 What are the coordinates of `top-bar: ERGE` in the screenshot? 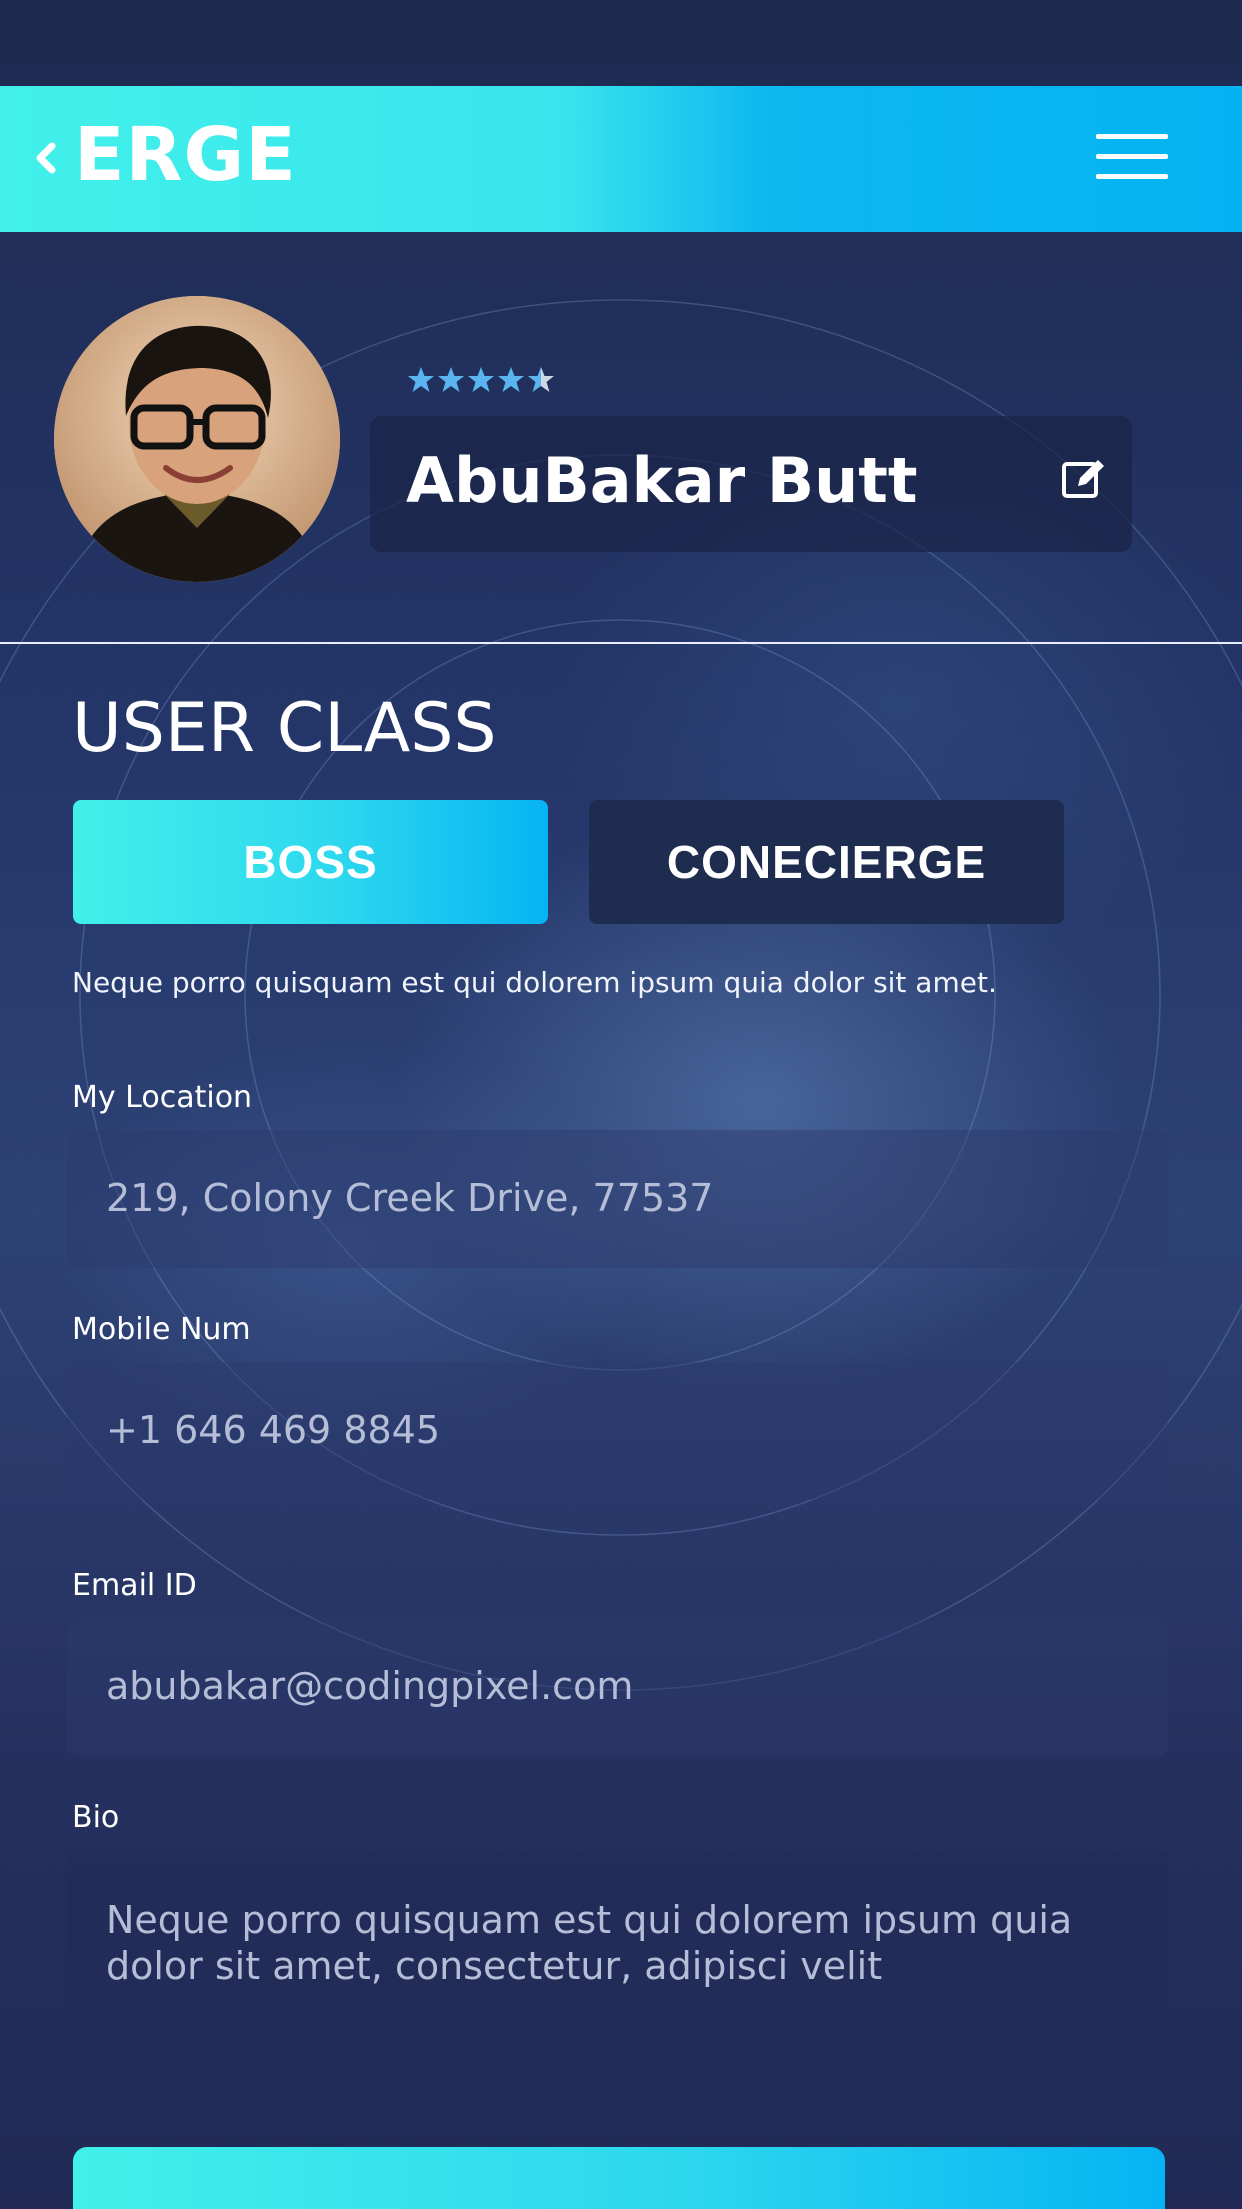 It's located at (621, 159).